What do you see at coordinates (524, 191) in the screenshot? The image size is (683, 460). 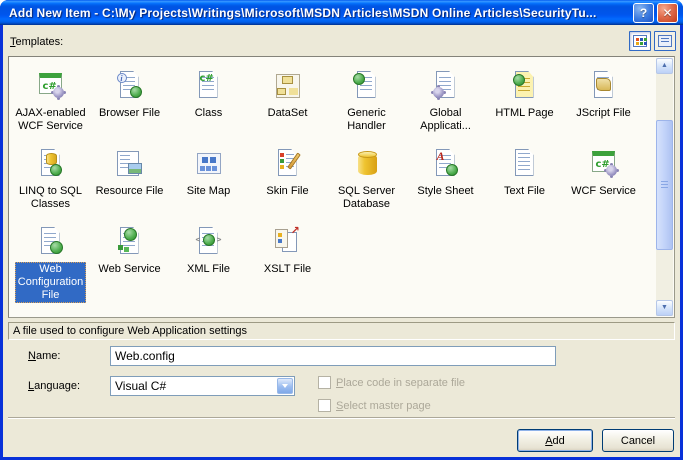 I see `template-item-label: Text File` at bounding box center [524, 191].